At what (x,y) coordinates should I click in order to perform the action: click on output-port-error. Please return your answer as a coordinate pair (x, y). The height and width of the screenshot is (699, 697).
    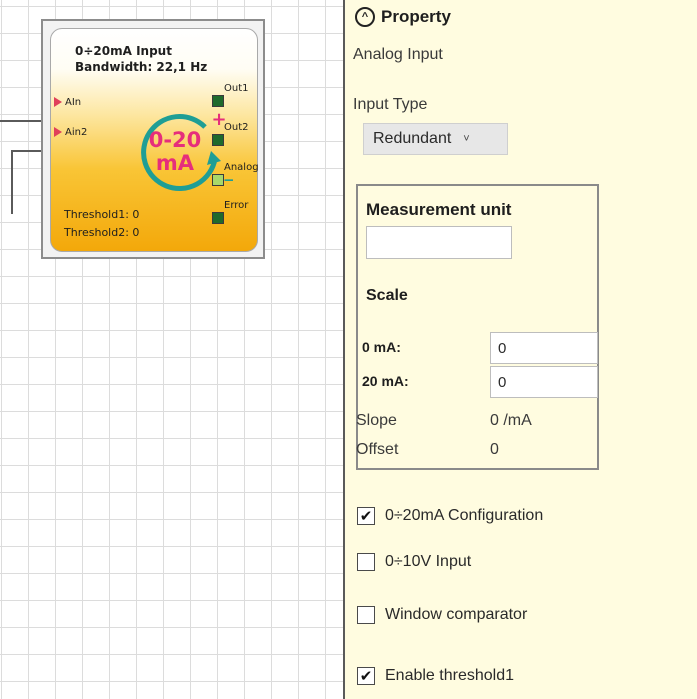
    Looking at the image, I should click on (218, 218).